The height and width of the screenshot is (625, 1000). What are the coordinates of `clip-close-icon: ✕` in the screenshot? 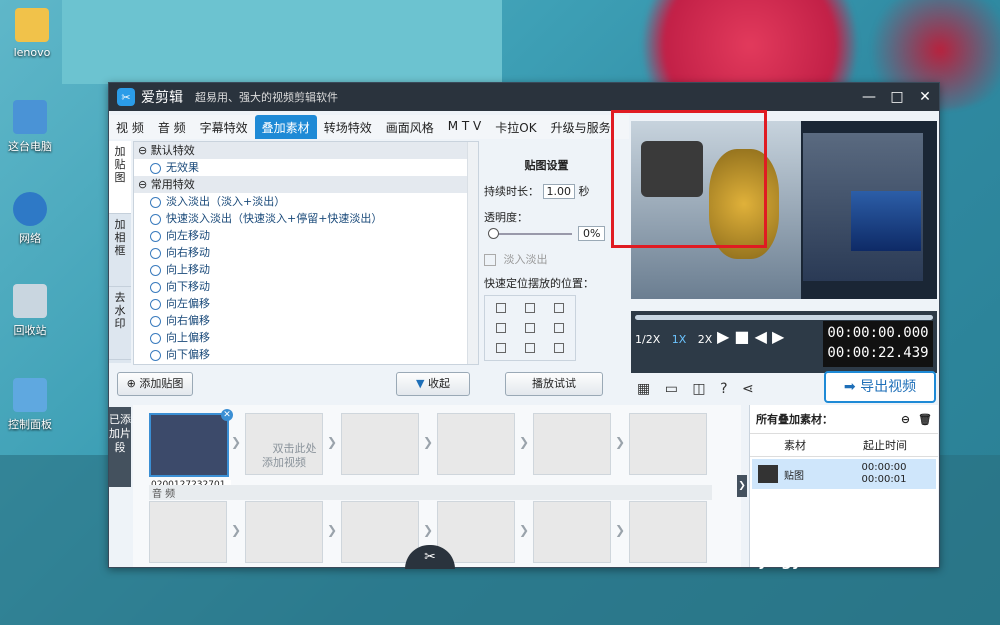 It's located at (227, 415).